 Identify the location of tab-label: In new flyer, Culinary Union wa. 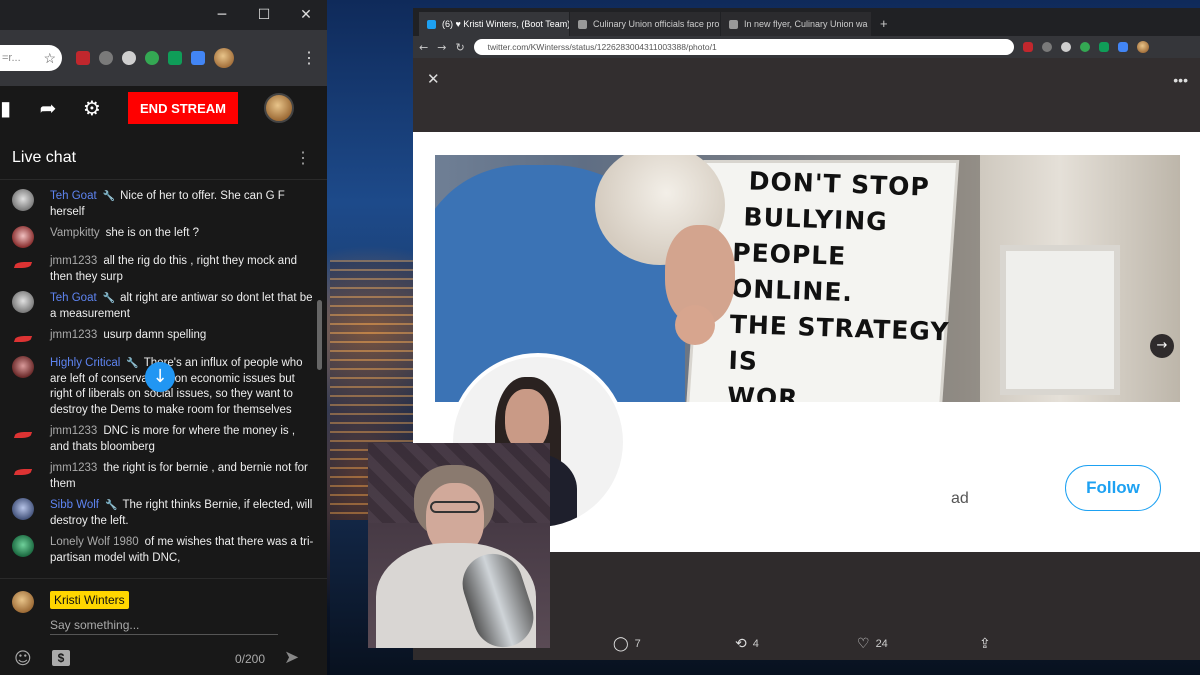
(806, 24).